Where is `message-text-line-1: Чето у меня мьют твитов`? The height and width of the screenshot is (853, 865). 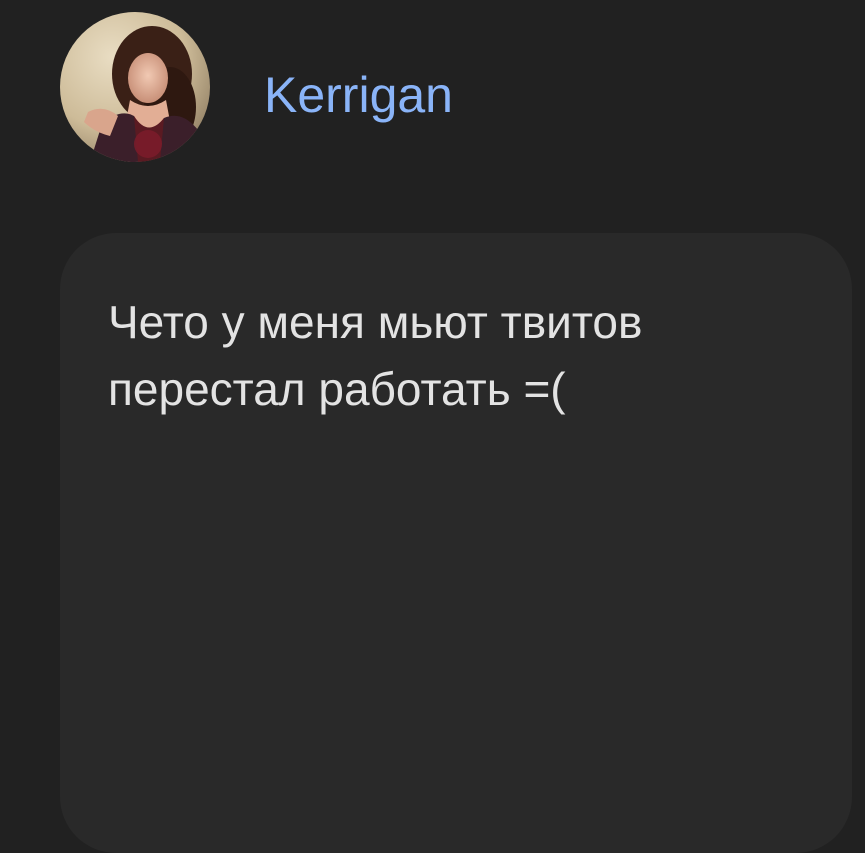
message-text-line-1: Чето у меня мьют твитов is located at coordinates (375, 322).